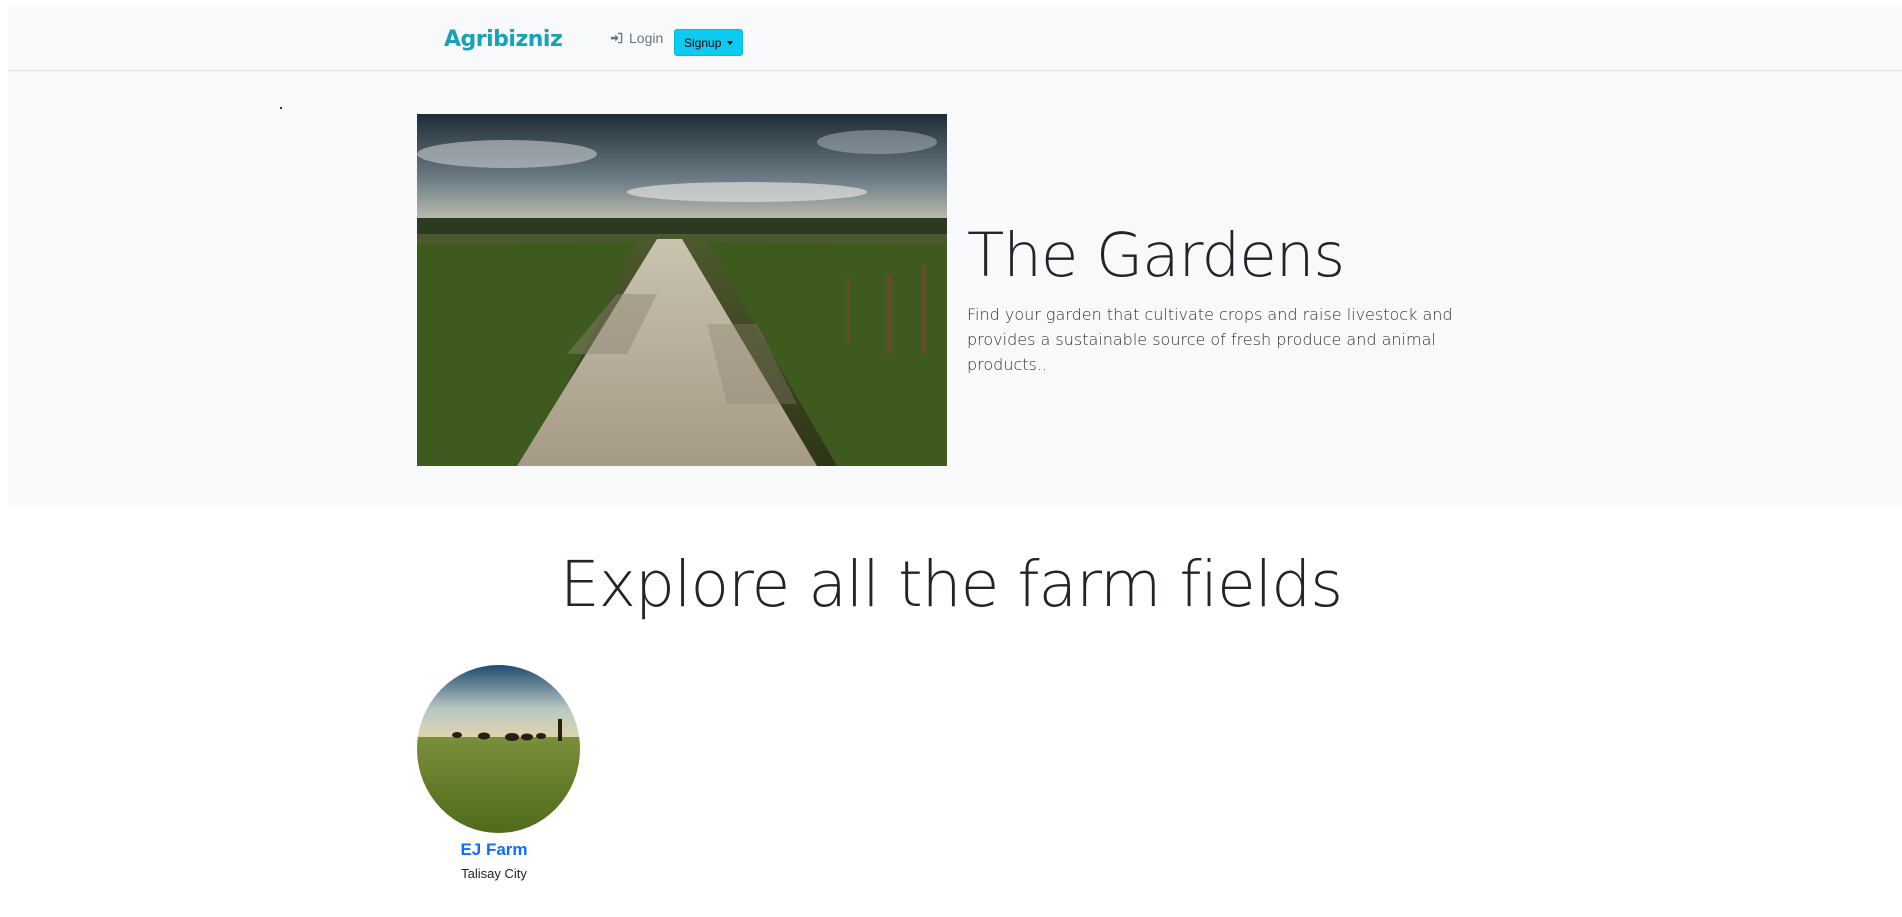  Describe the element at coordinates (616, 38) in the screenshot. I see `sign-in-icon` at that location.